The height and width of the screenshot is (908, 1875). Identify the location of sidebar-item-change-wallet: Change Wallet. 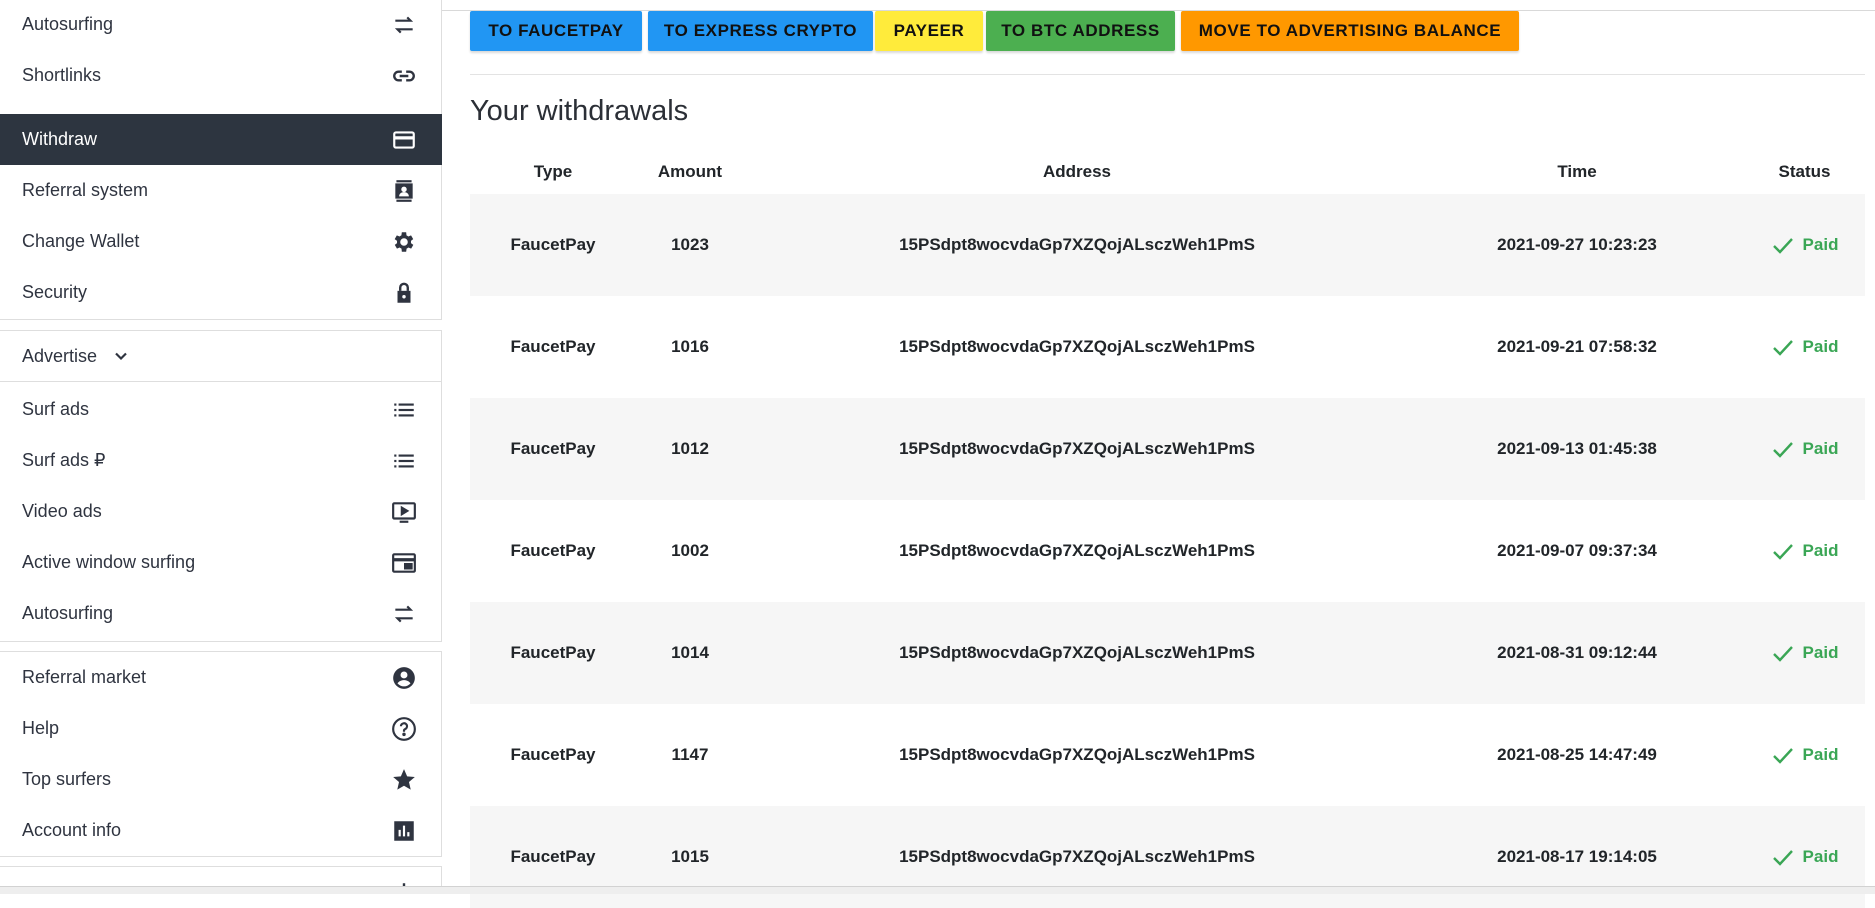
(221, 241).